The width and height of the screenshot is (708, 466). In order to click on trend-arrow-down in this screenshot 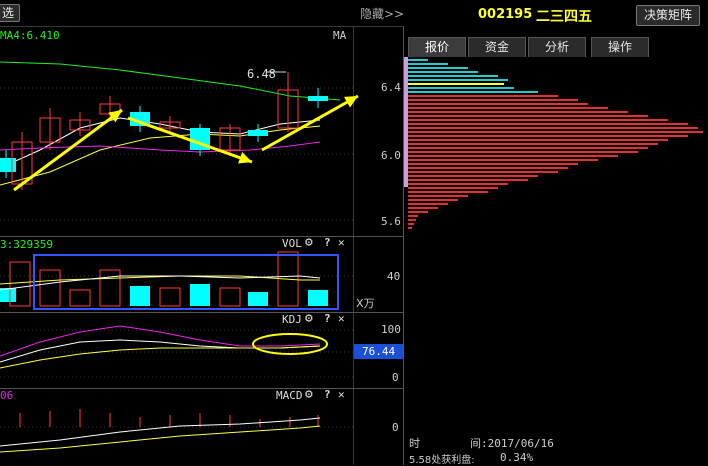, I will do `click(190, 140)`.